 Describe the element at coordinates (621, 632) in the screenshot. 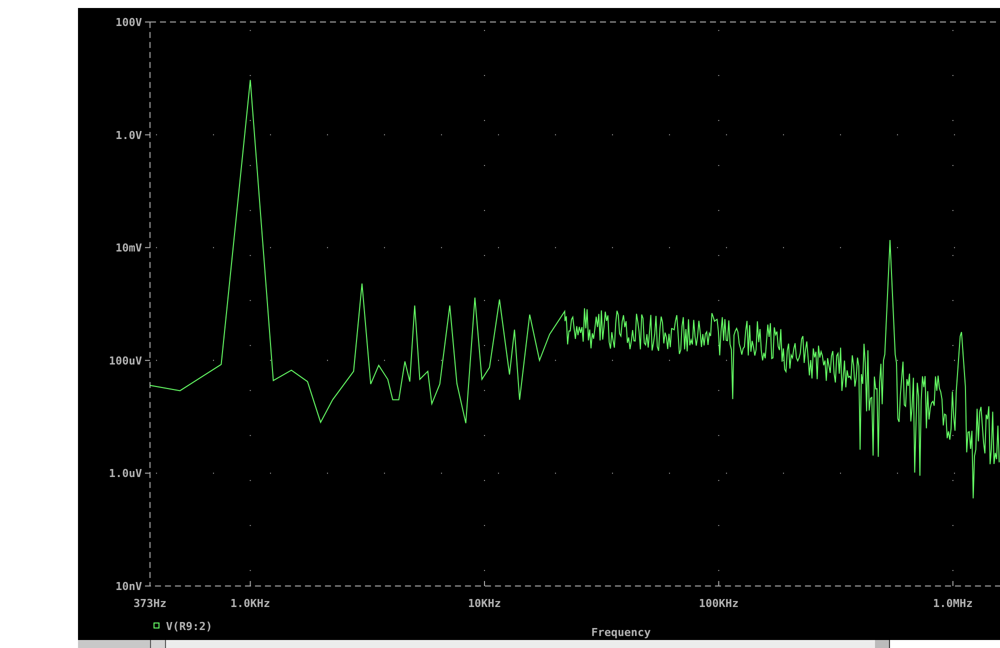

I see `x-axis-title: Frequency` at that location.